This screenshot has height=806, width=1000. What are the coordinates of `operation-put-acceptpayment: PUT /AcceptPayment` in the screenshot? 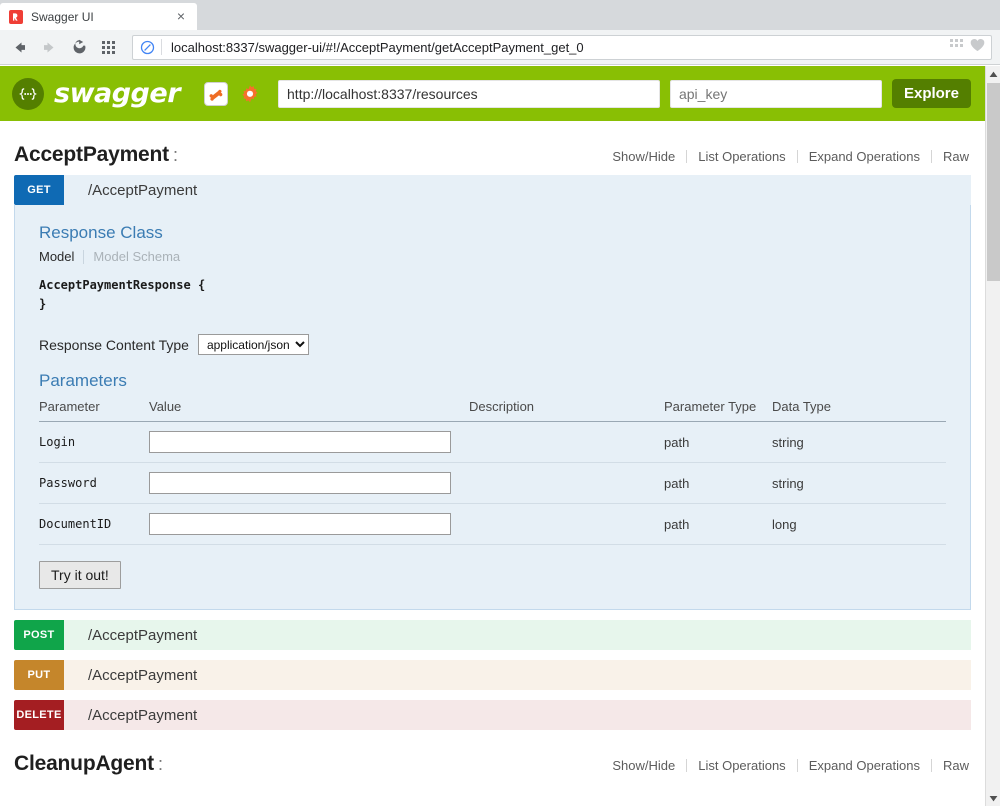 It's located at (492, 675).